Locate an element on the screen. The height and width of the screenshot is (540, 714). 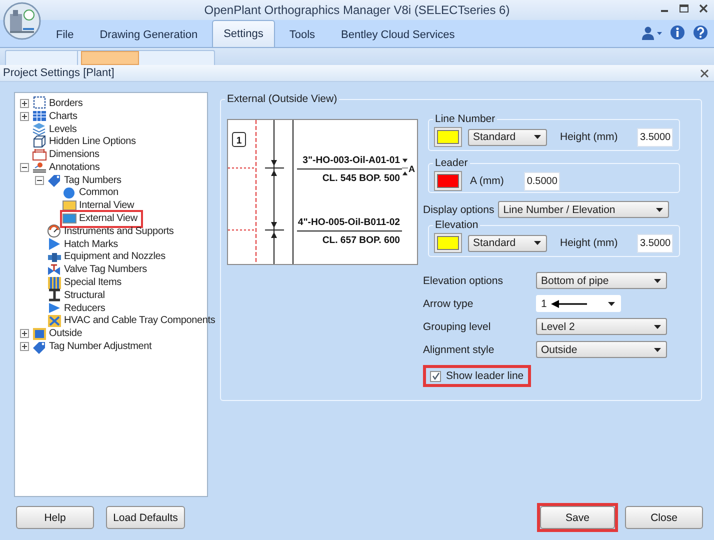
option-dropdown: Level 2 is located at coordinates (601, 326).